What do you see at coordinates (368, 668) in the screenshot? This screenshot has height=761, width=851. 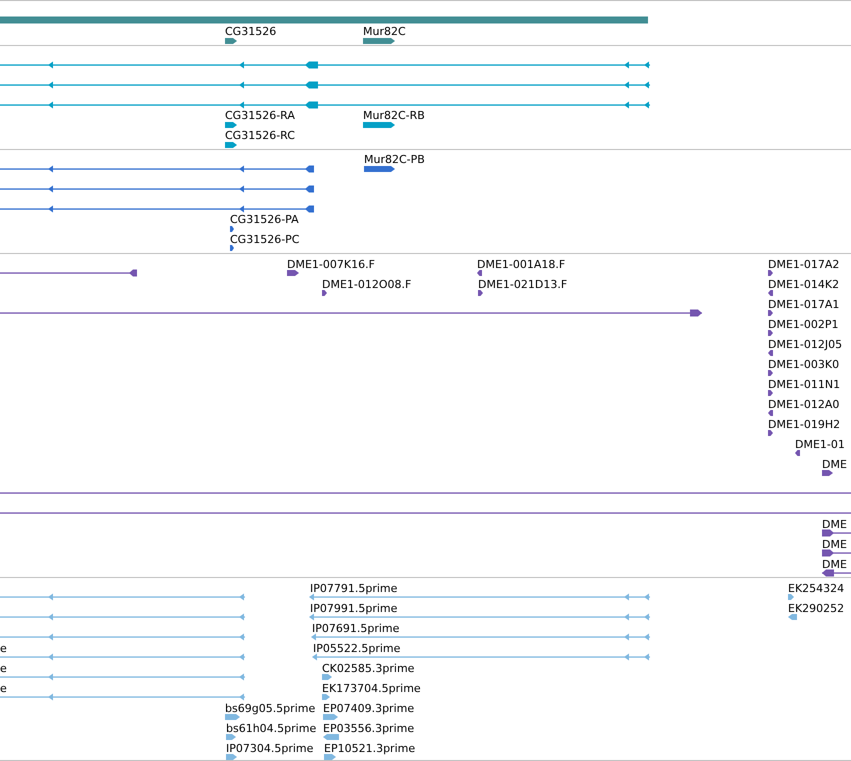 I see `feature-label: CK02585.3prime` at bounding box center [368, 668].